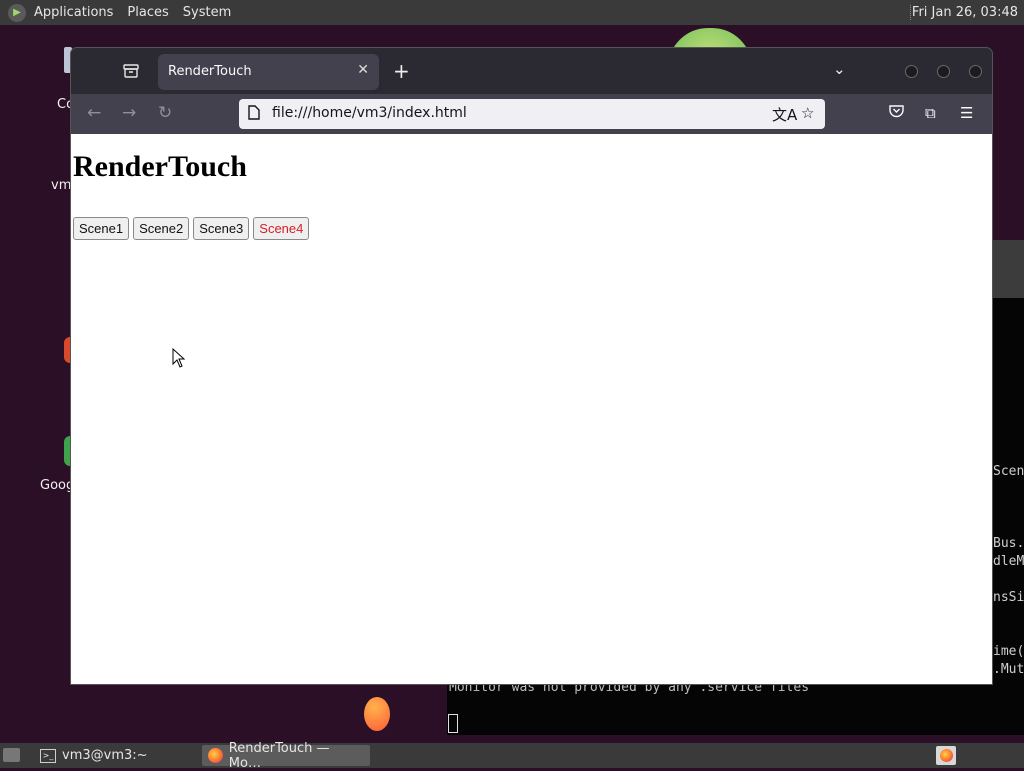 This screenshot has width=1024, height=771. I want to click on page-heading: RenderTouch, so click(160, 166).